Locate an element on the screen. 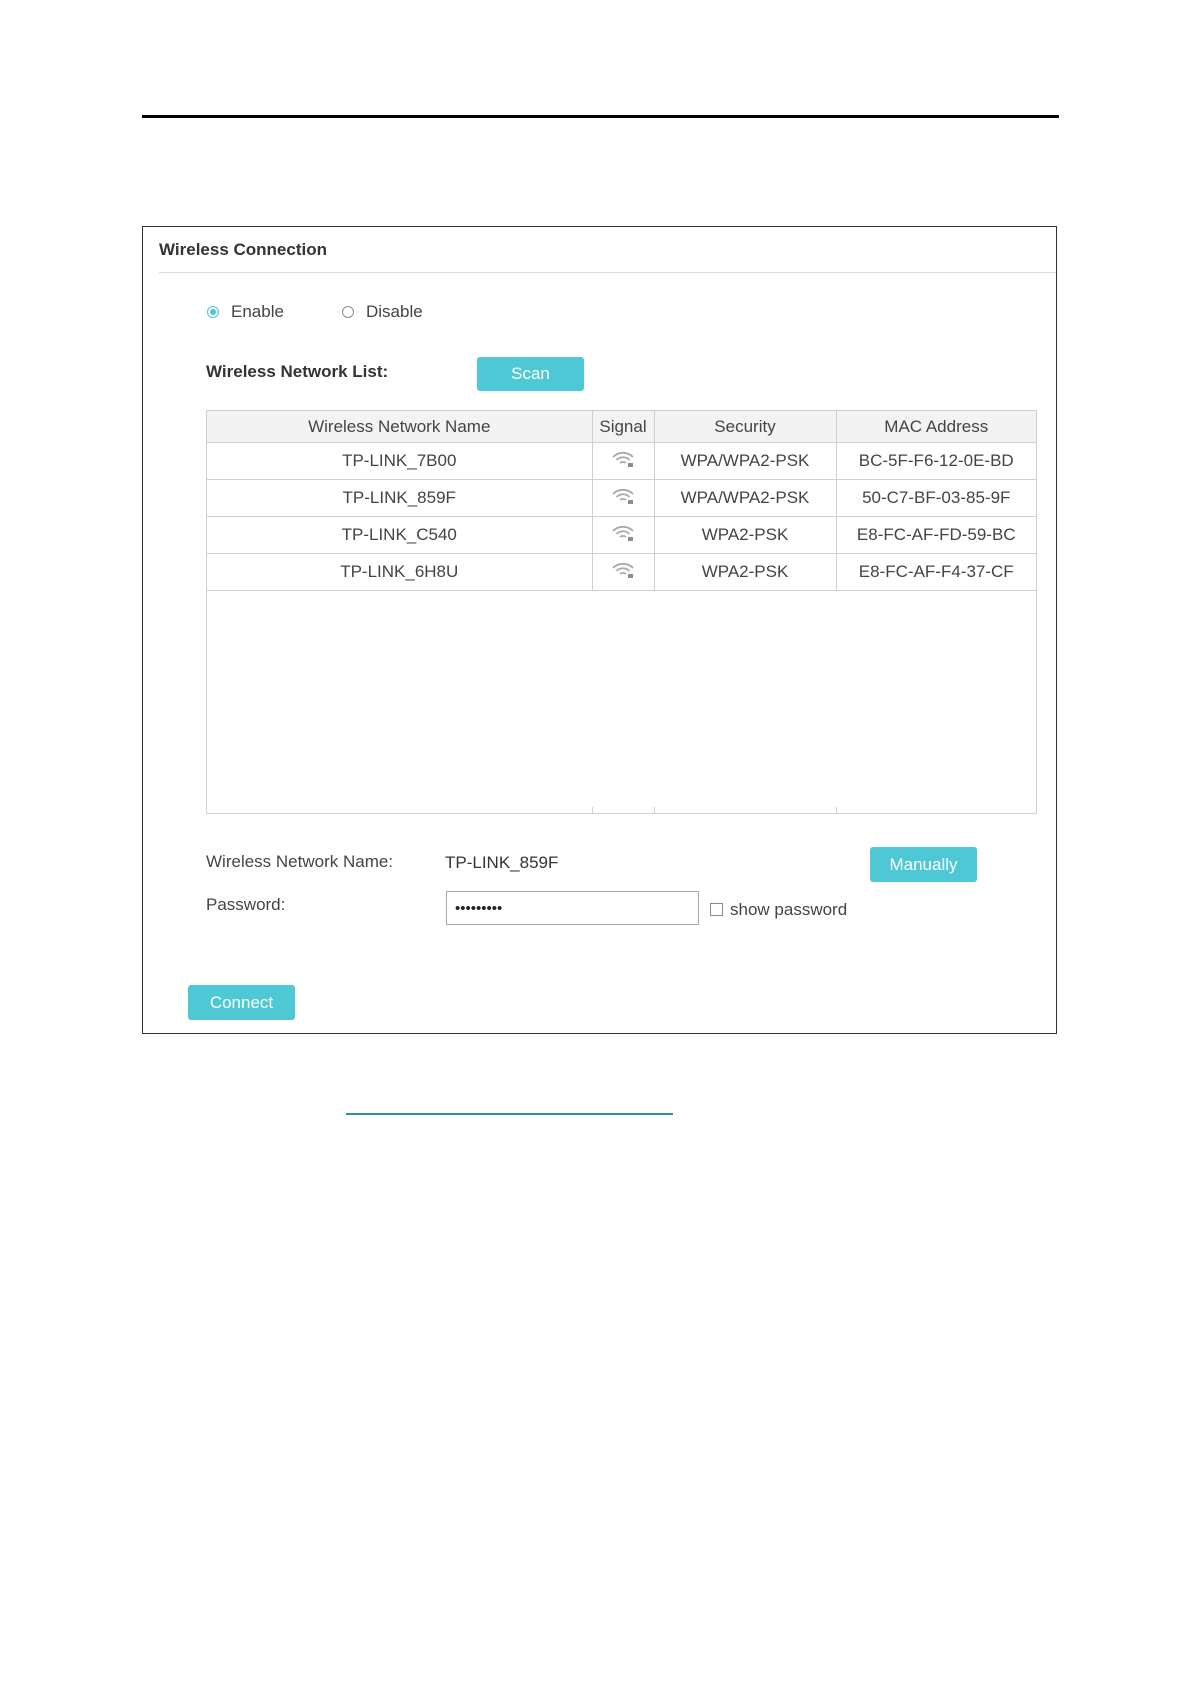 The width and height of the screenshot is (1192, 1685). mac-address-cell: E8-FC-AF-FD-59-BC is located at coordinates (936, 535).